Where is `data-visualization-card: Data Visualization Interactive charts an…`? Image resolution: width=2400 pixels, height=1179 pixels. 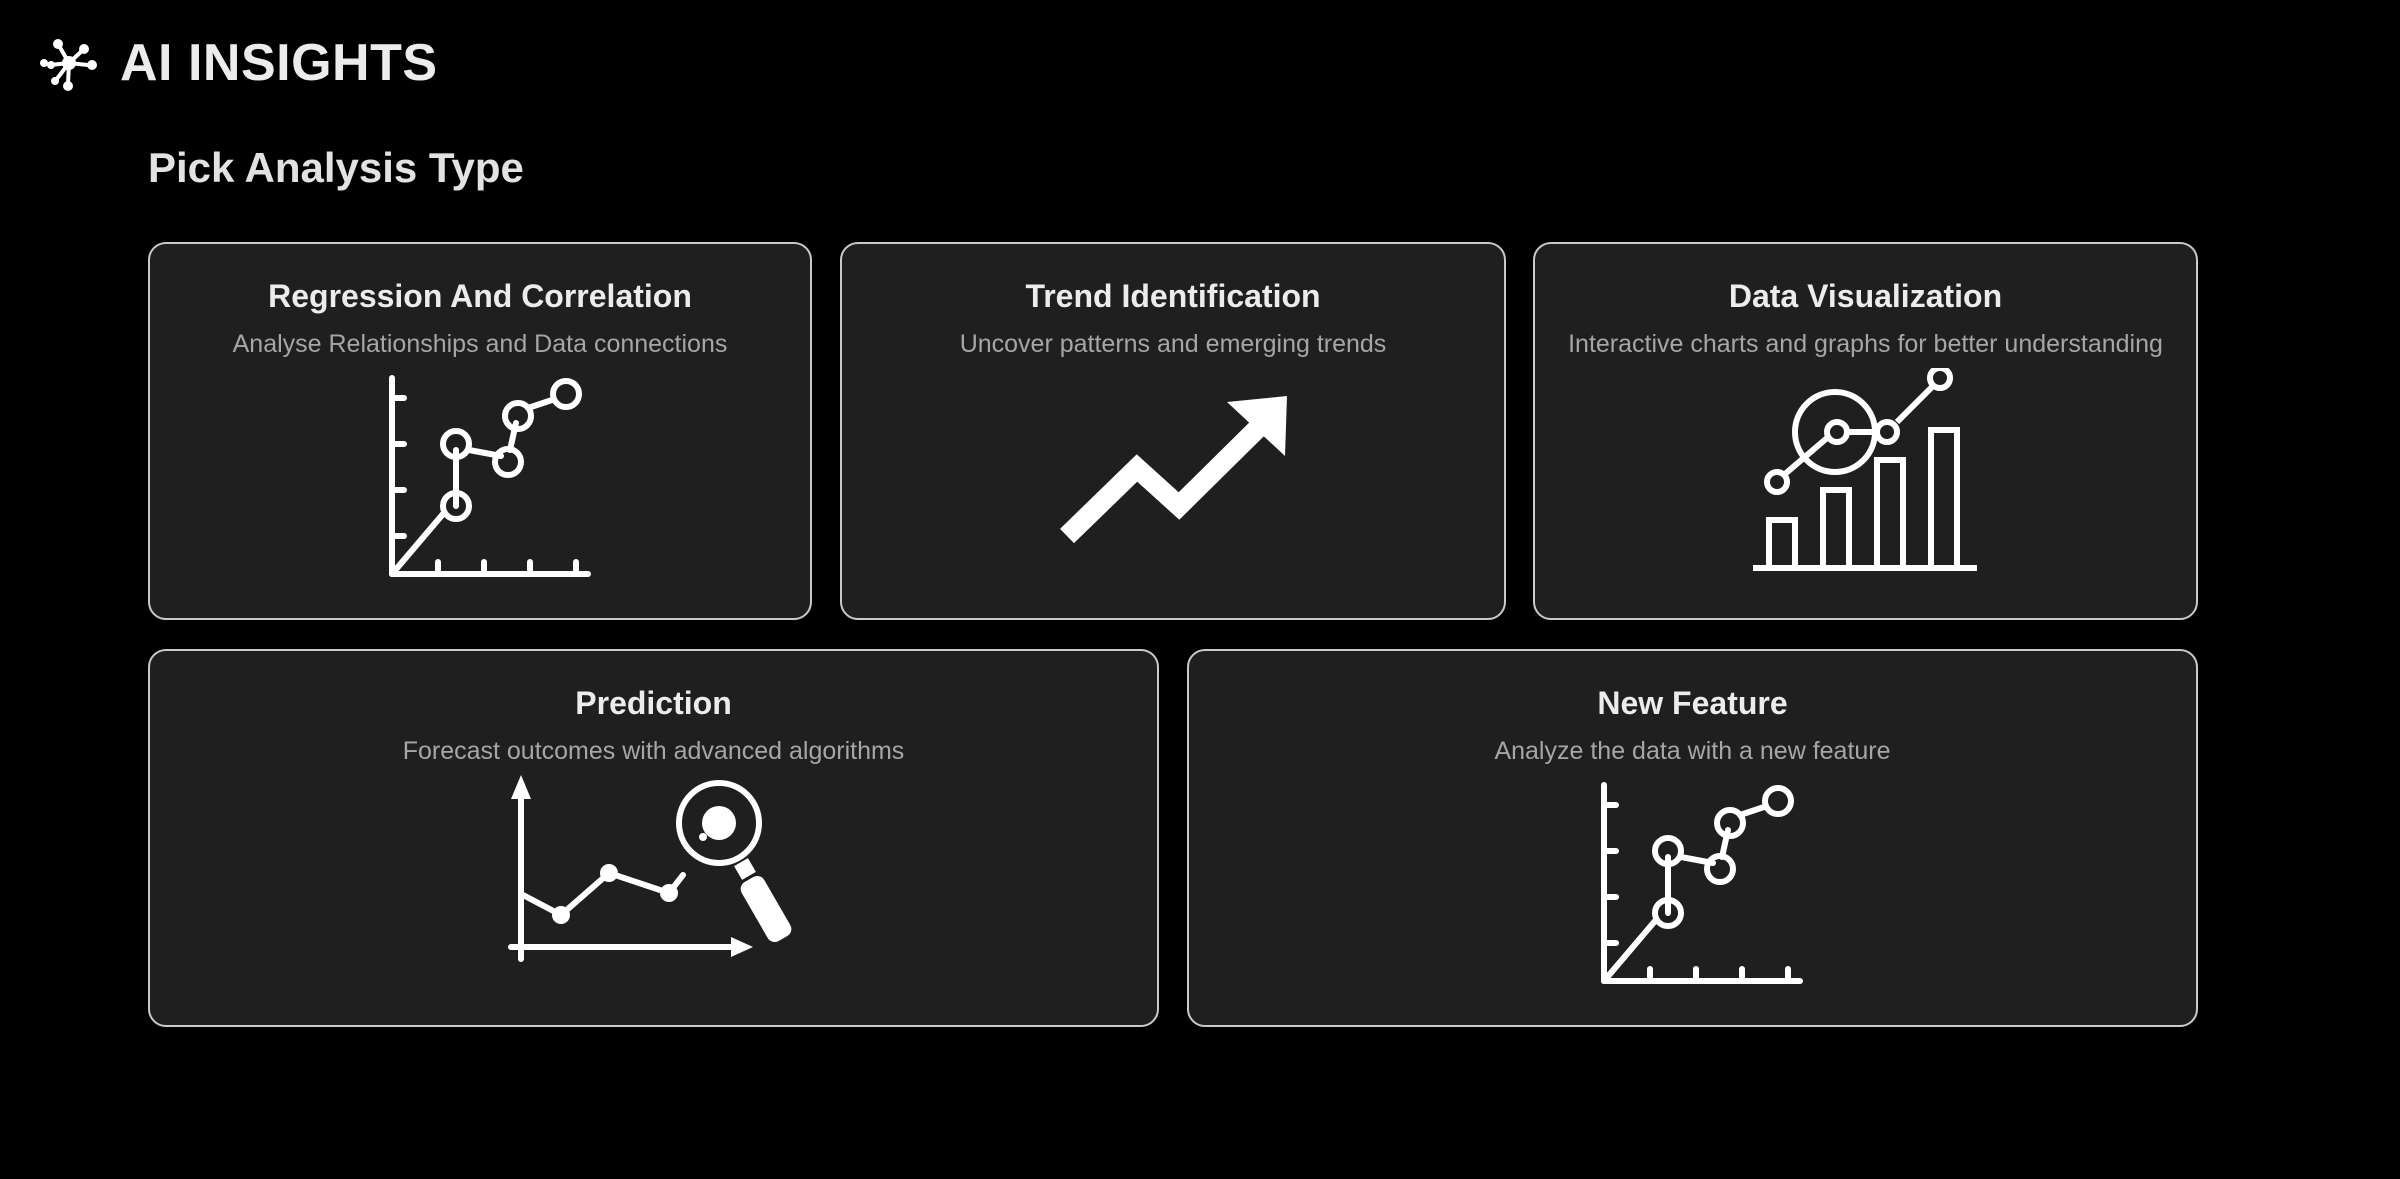 data-visualization-card: Data Visualization Interactive charts an… is located at coordinates (1865, 431).